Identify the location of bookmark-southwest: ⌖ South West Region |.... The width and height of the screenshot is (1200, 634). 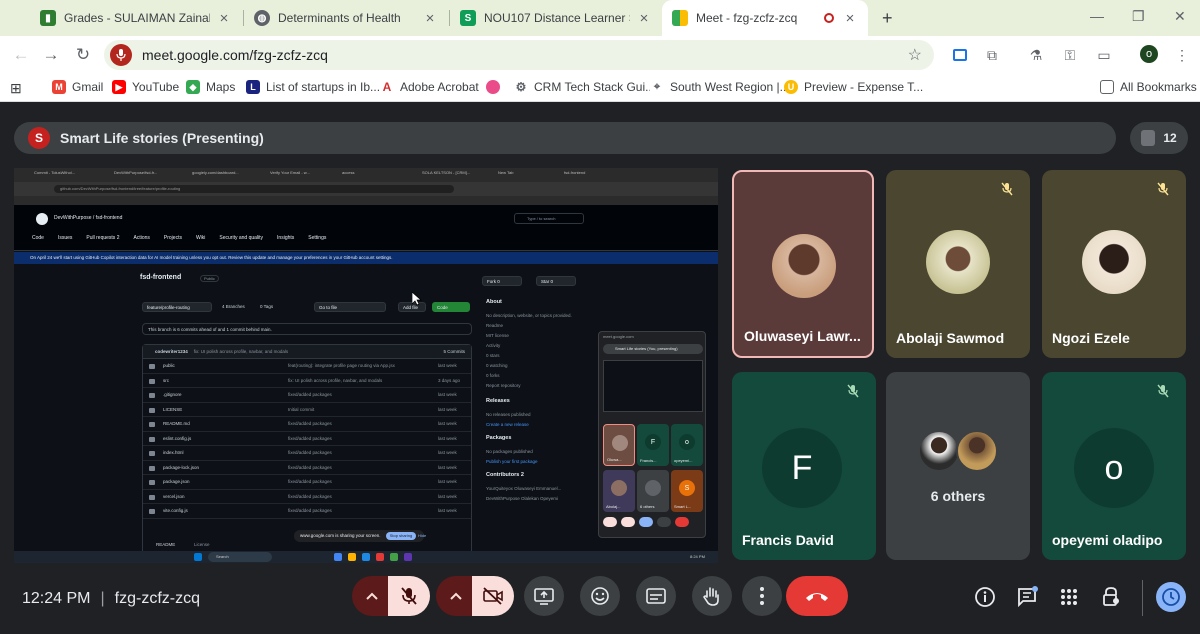
(720, 87).